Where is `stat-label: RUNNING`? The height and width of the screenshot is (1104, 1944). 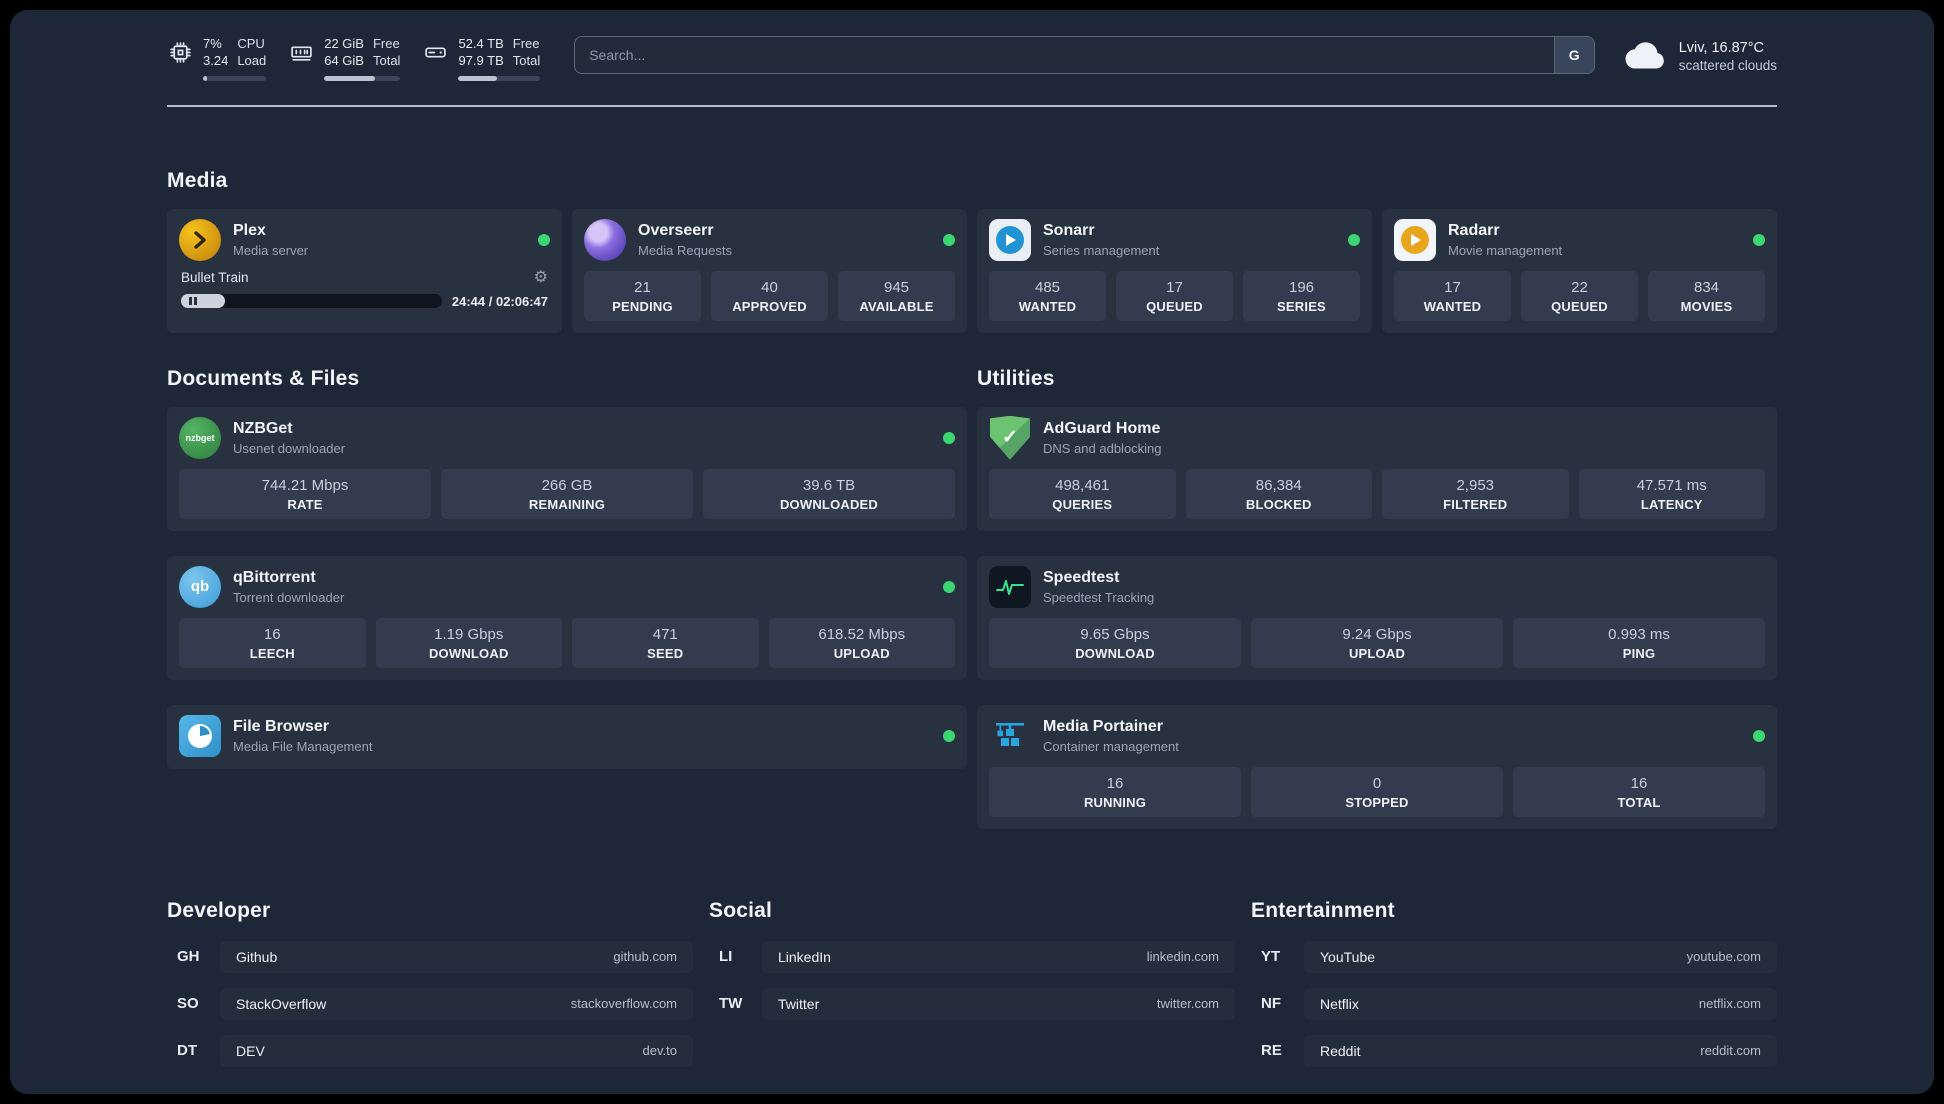 stat-label: RUNNING is located at coordinates (1115, 802).